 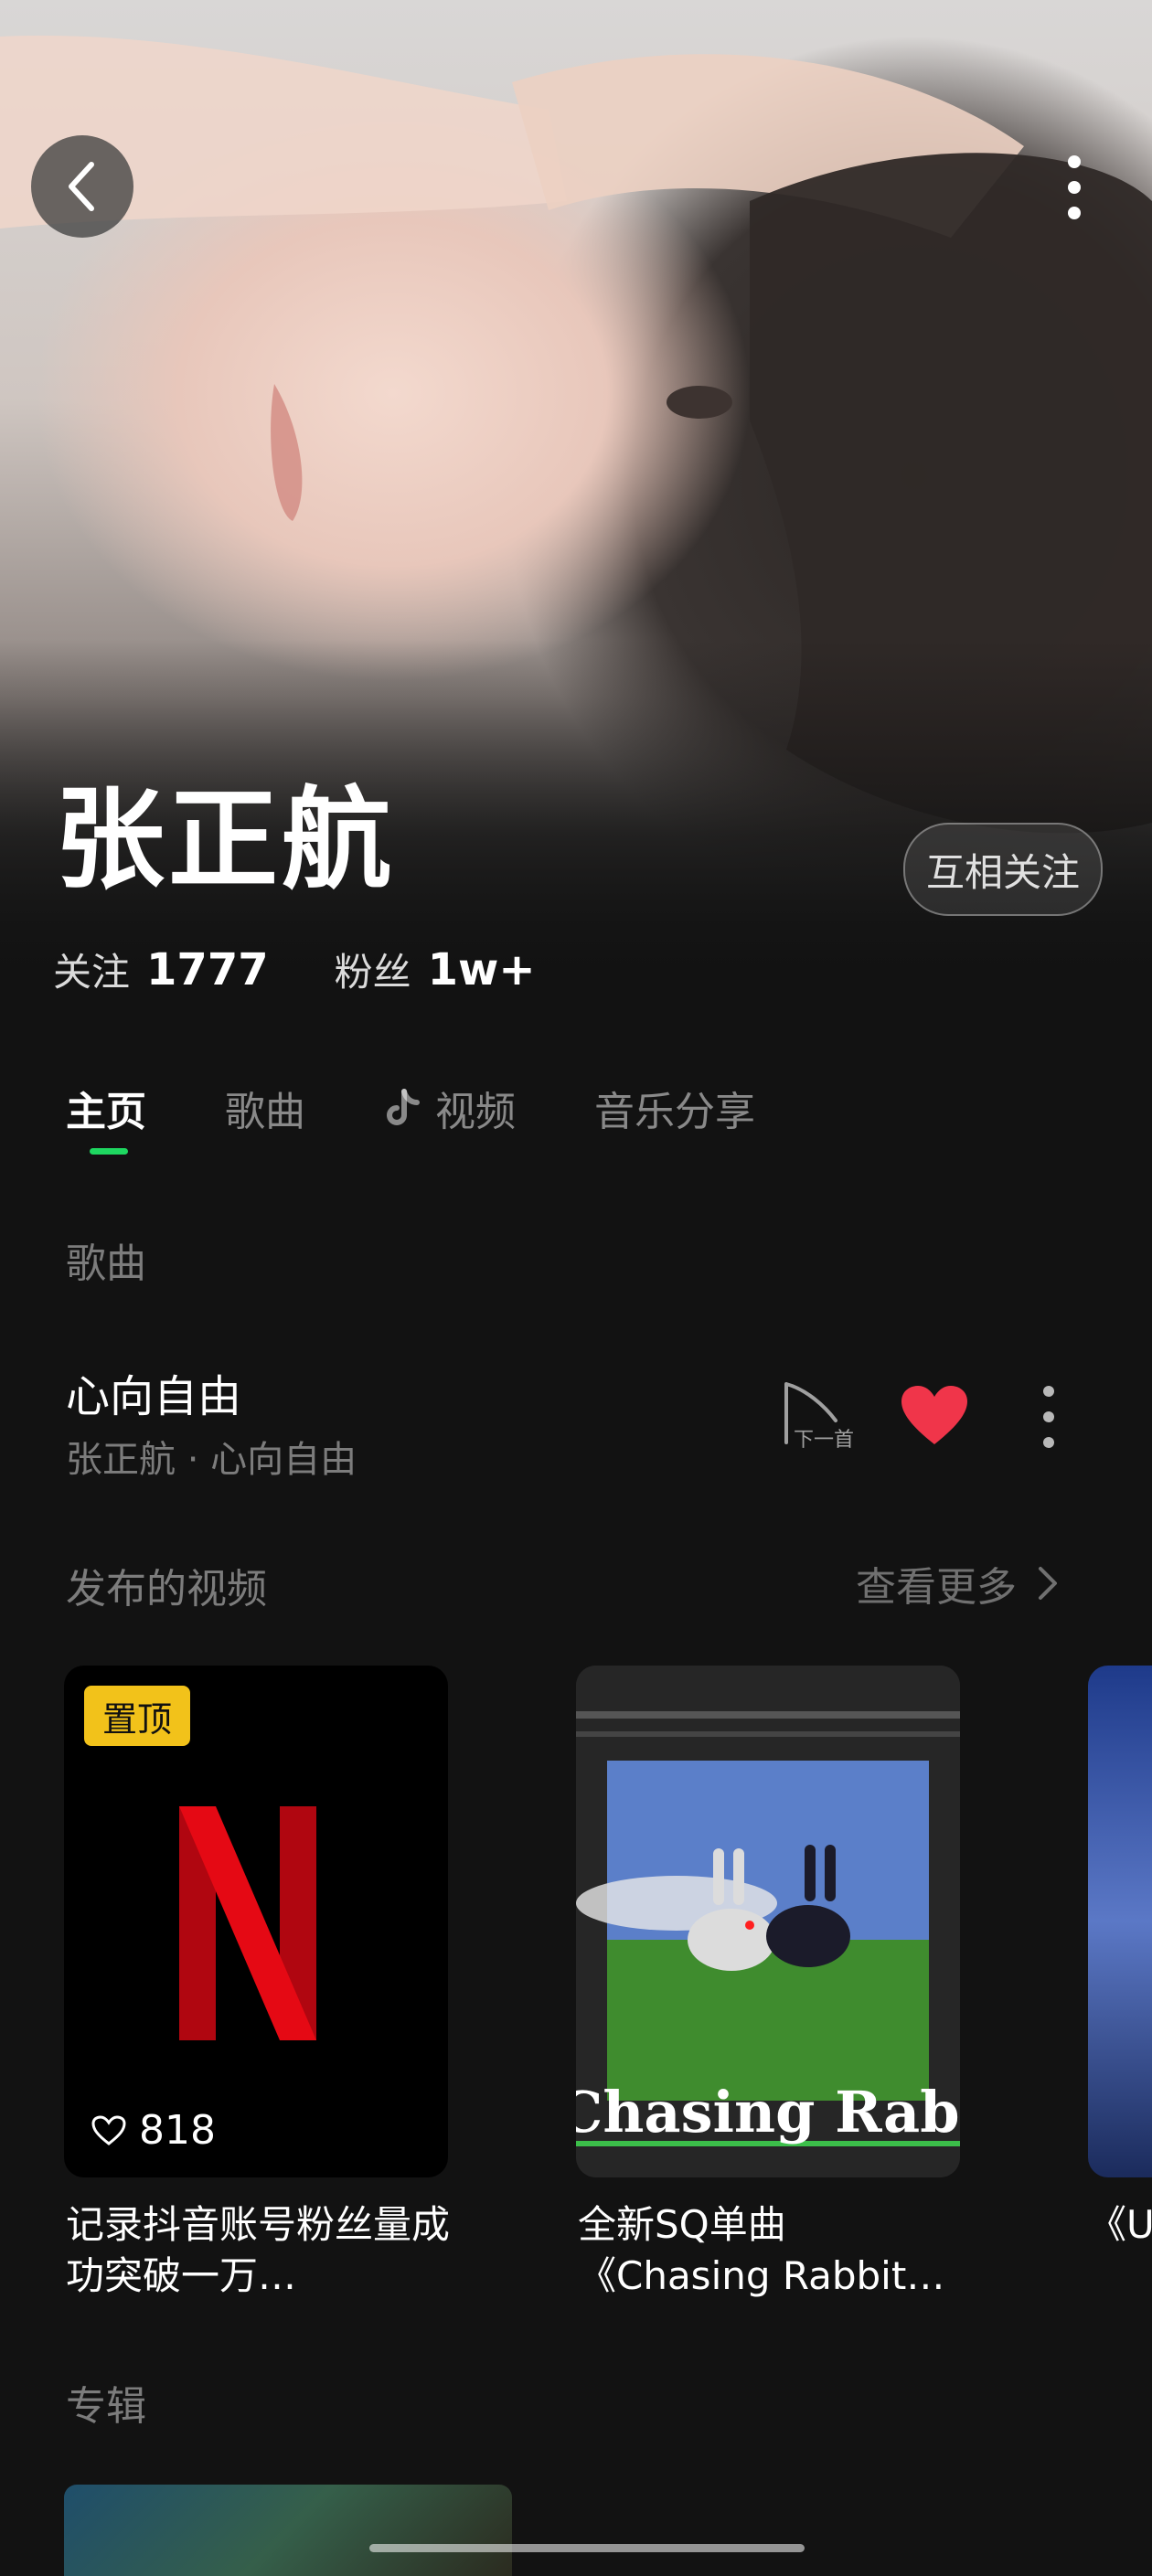 What do you see at coordinates (106, 2406) in the screenshot?
I see `albums-section-title: 专辑` at bounding box center [106, 2406].